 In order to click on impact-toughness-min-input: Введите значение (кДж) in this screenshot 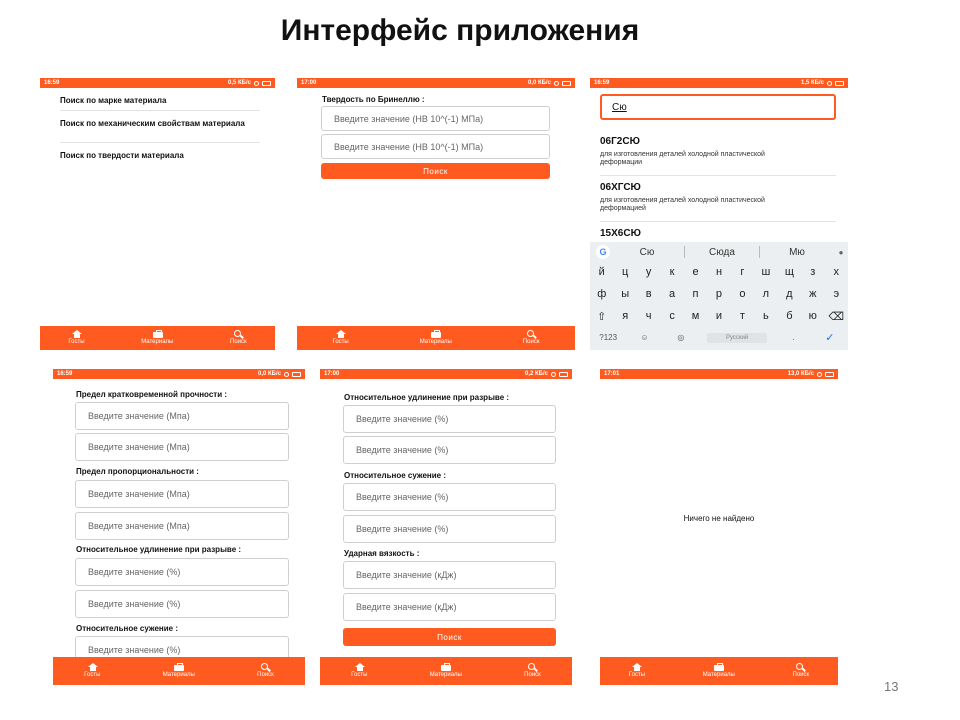, I will do `click(449, 575)`.